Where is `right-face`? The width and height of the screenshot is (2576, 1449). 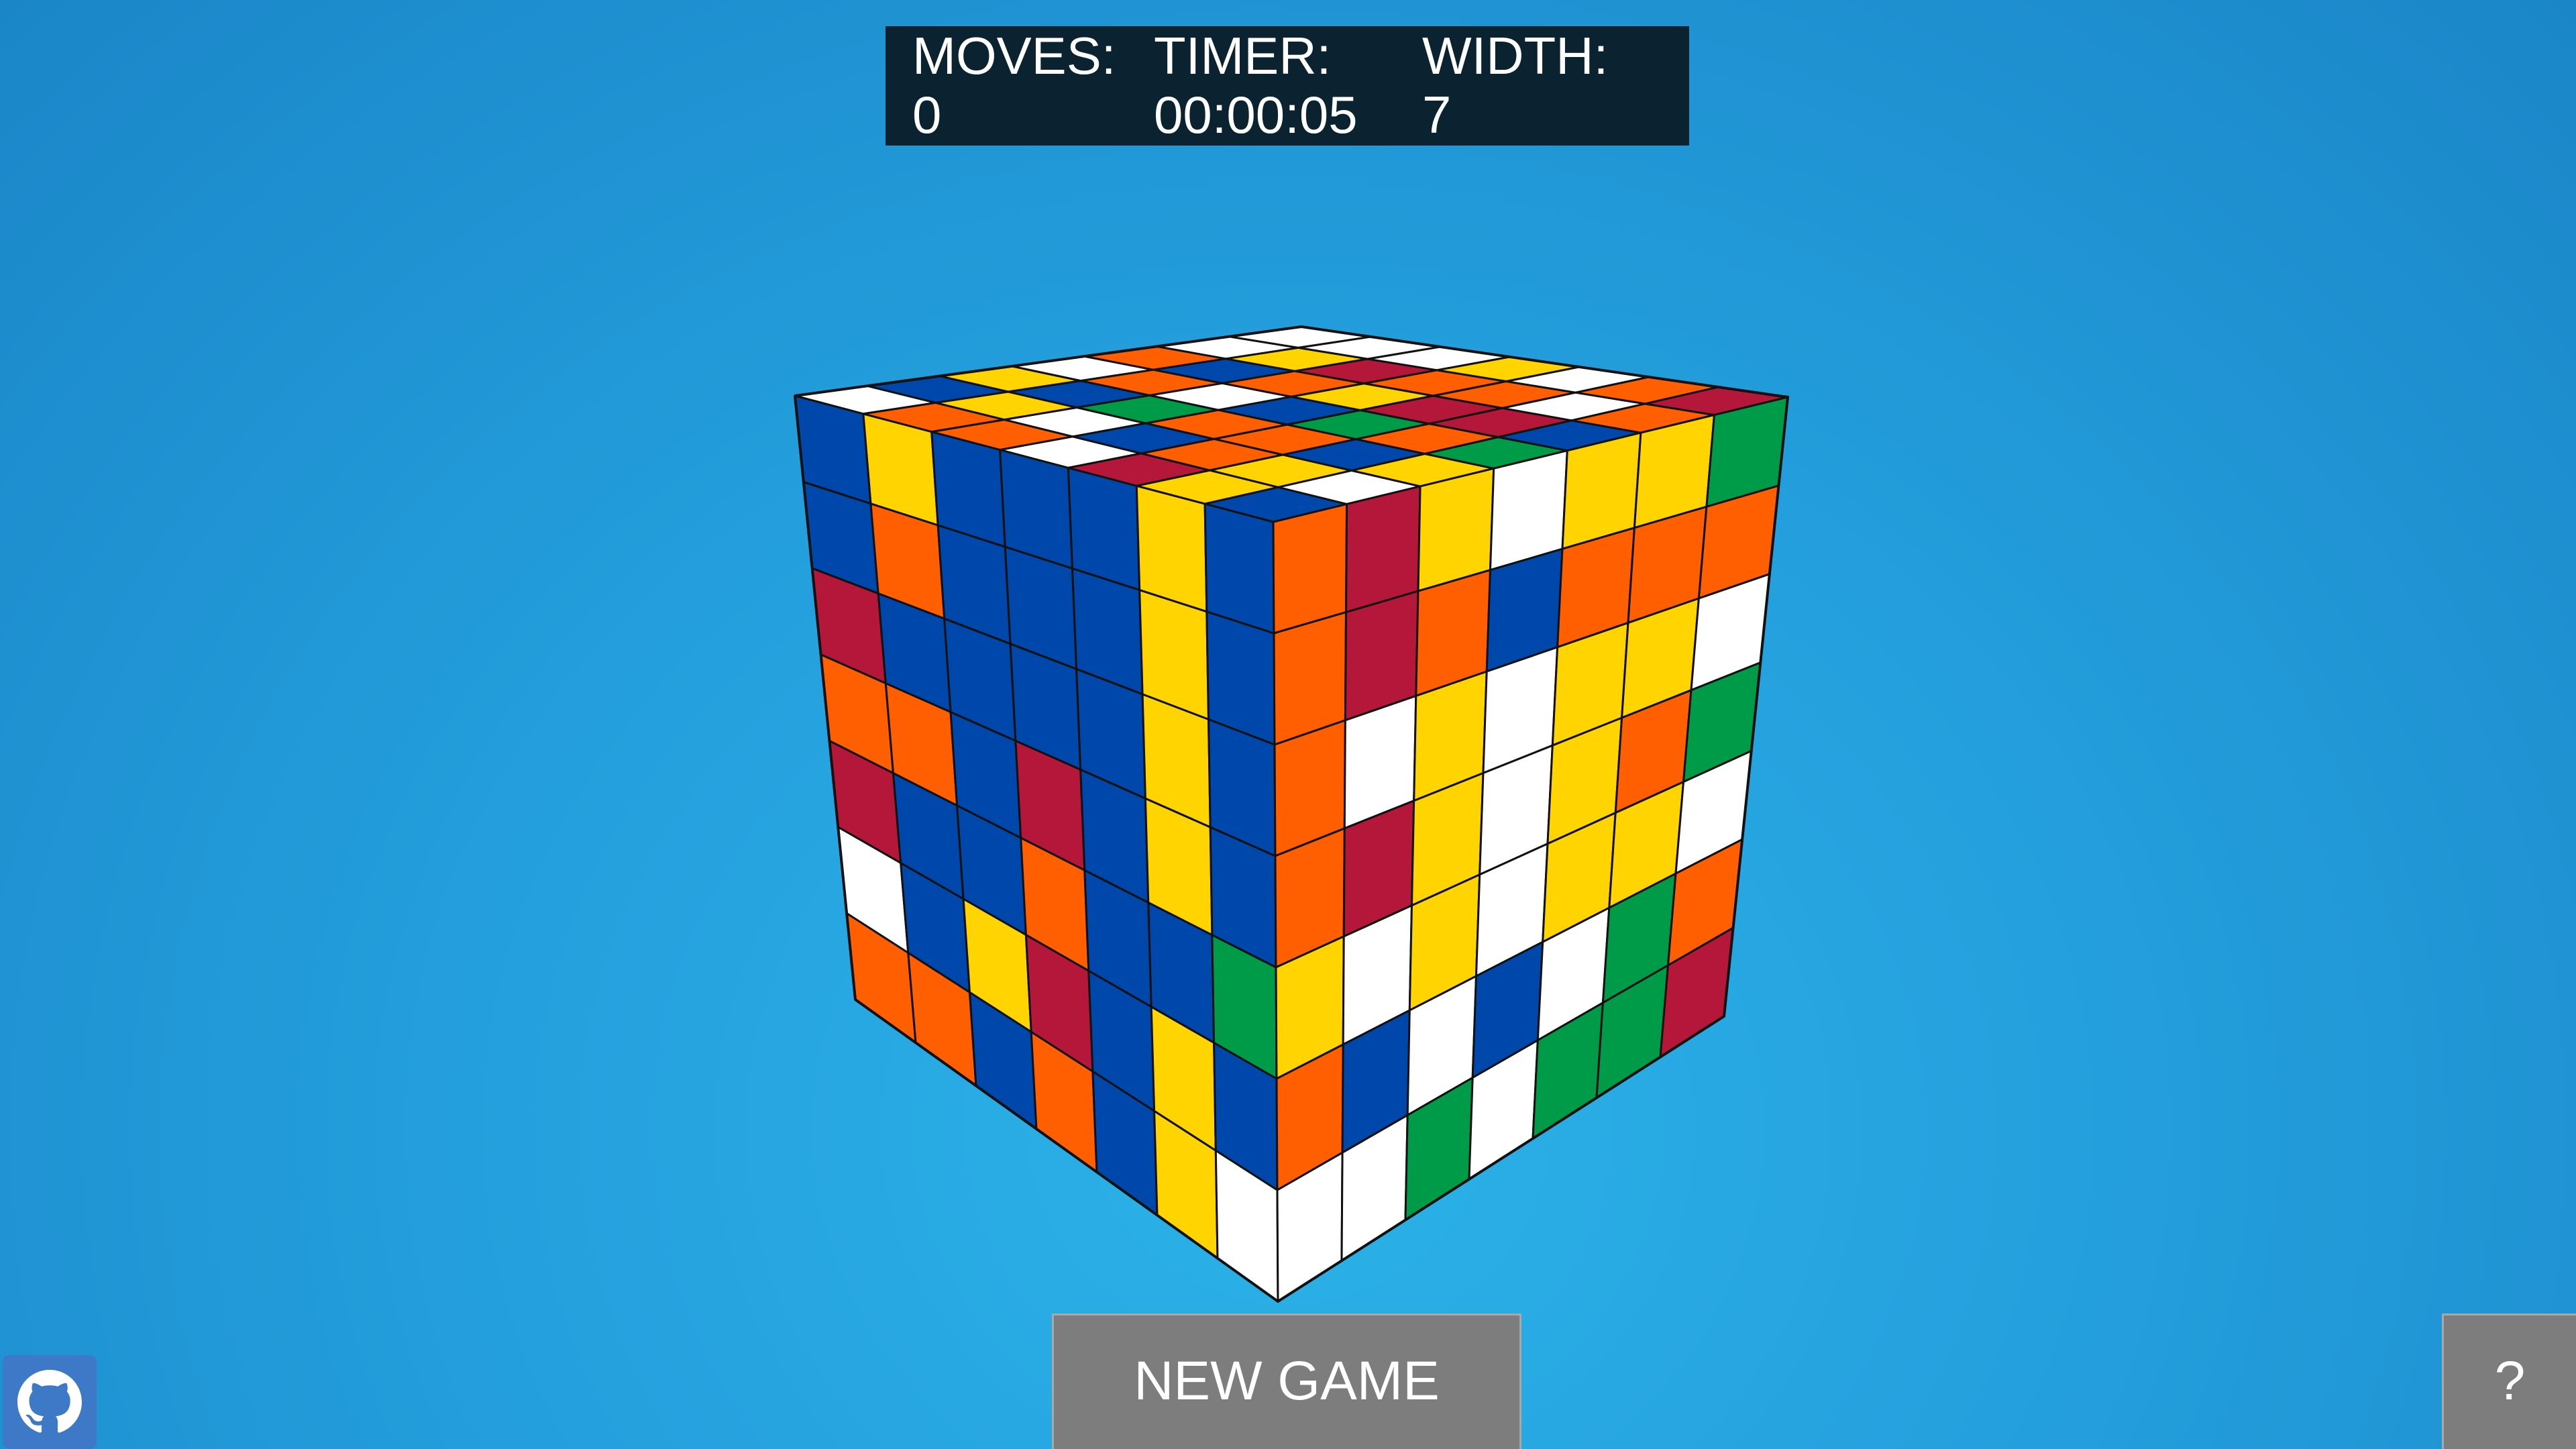
right-face is located at coordinates (1530, 849).